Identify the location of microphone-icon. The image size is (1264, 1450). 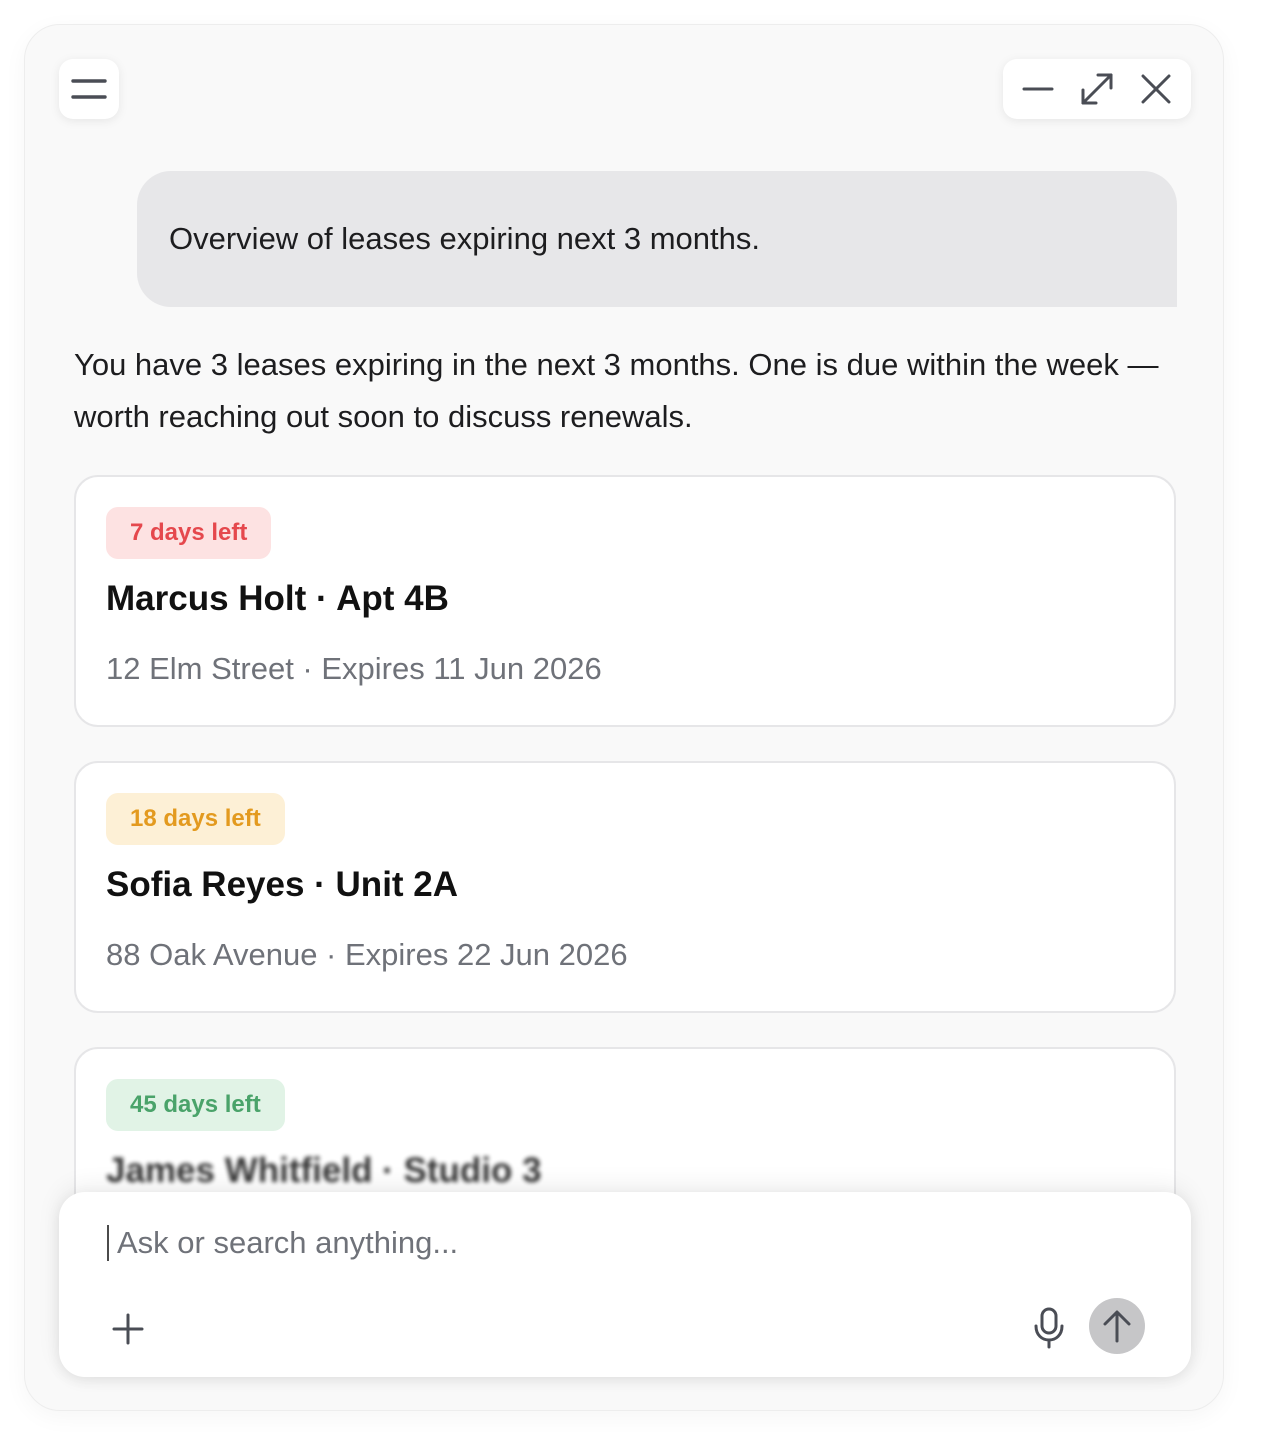
(1049, 1328).